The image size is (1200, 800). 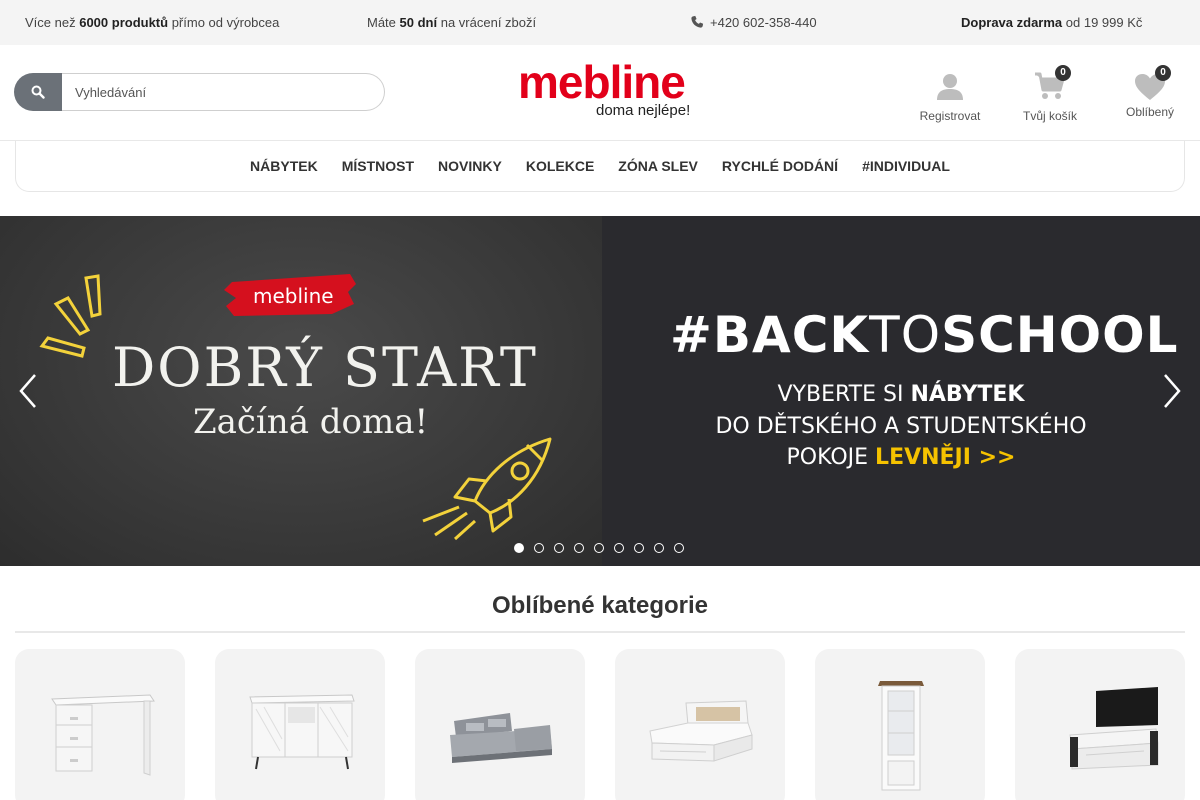 What do you see at coordinates (124, 22) in the screenshot?
I see `info-products-count: 6000 produktů` at bounding box center [124, 22].